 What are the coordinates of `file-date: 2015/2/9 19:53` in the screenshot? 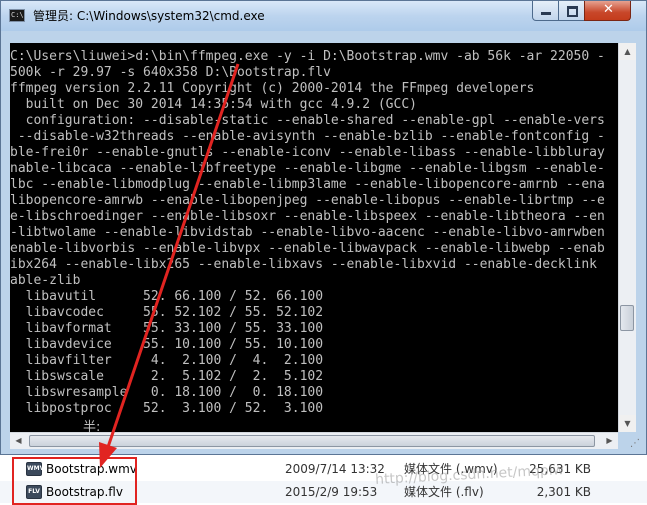 It's located at (331, 492).